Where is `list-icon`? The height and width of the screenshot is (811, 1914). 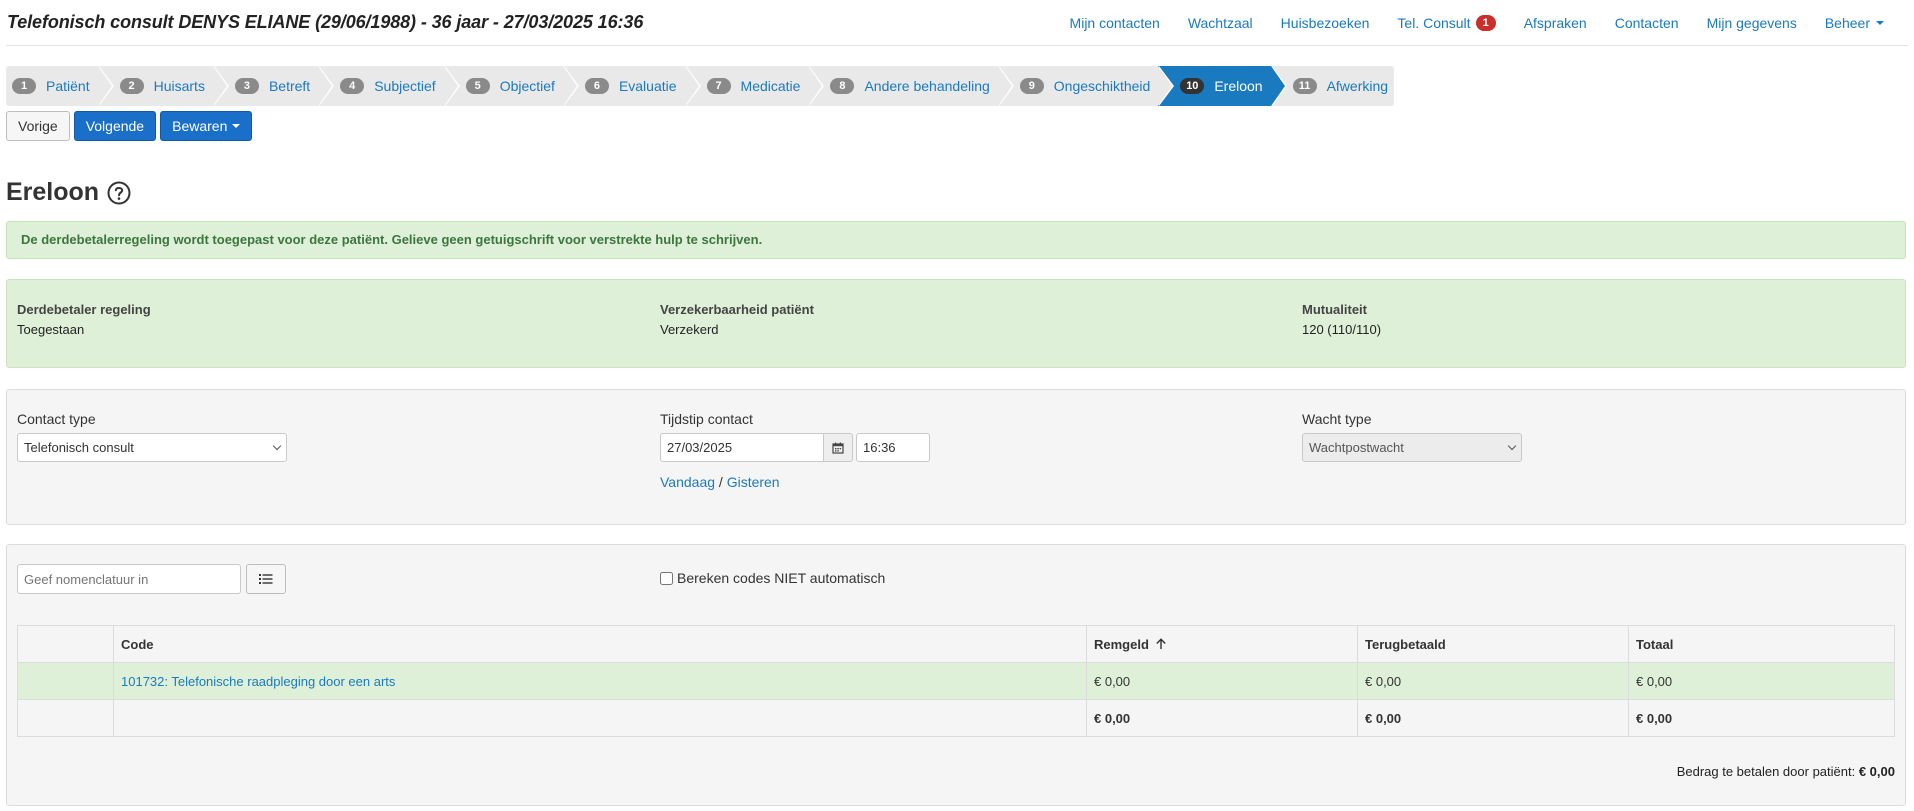 list-icon is located at coordinates (266, 579).